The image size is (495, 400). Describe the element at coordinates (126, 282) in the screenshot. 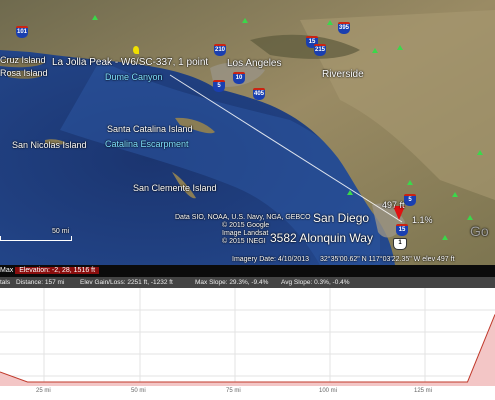

I see `stat-elev-gain-loss: Elev Gain/Loss: 2251 ft, -1232 ft` at that location.